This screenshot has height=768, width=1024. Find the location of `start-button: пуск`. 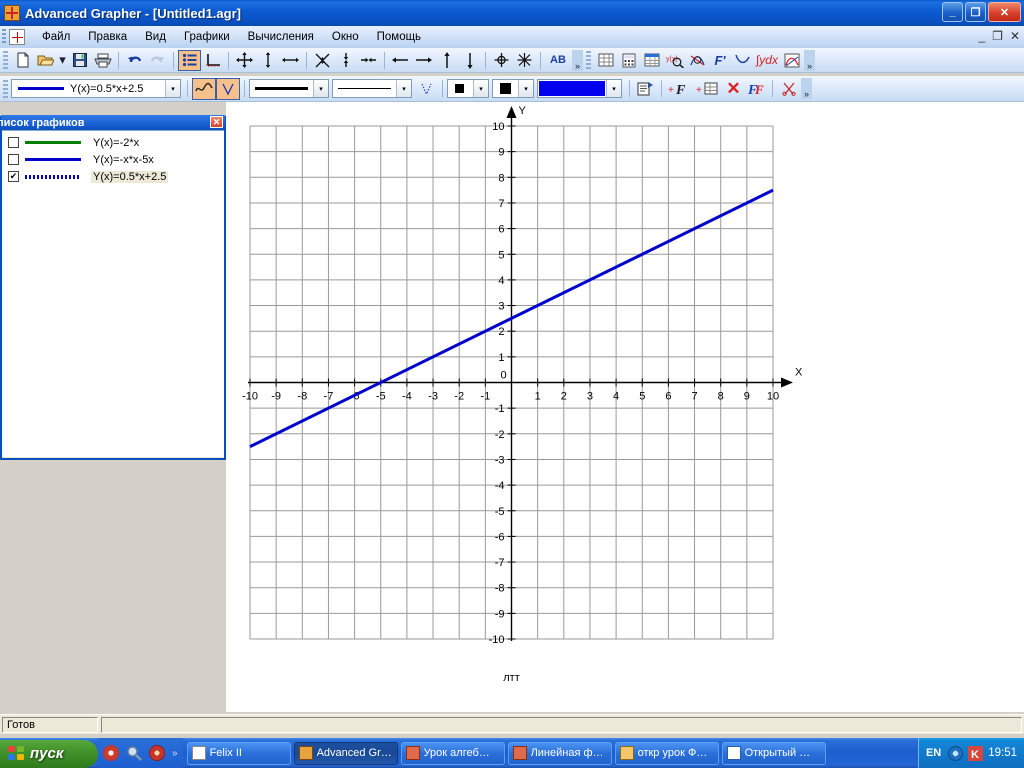

start-button: пуск is located at coordinates (49, 753).